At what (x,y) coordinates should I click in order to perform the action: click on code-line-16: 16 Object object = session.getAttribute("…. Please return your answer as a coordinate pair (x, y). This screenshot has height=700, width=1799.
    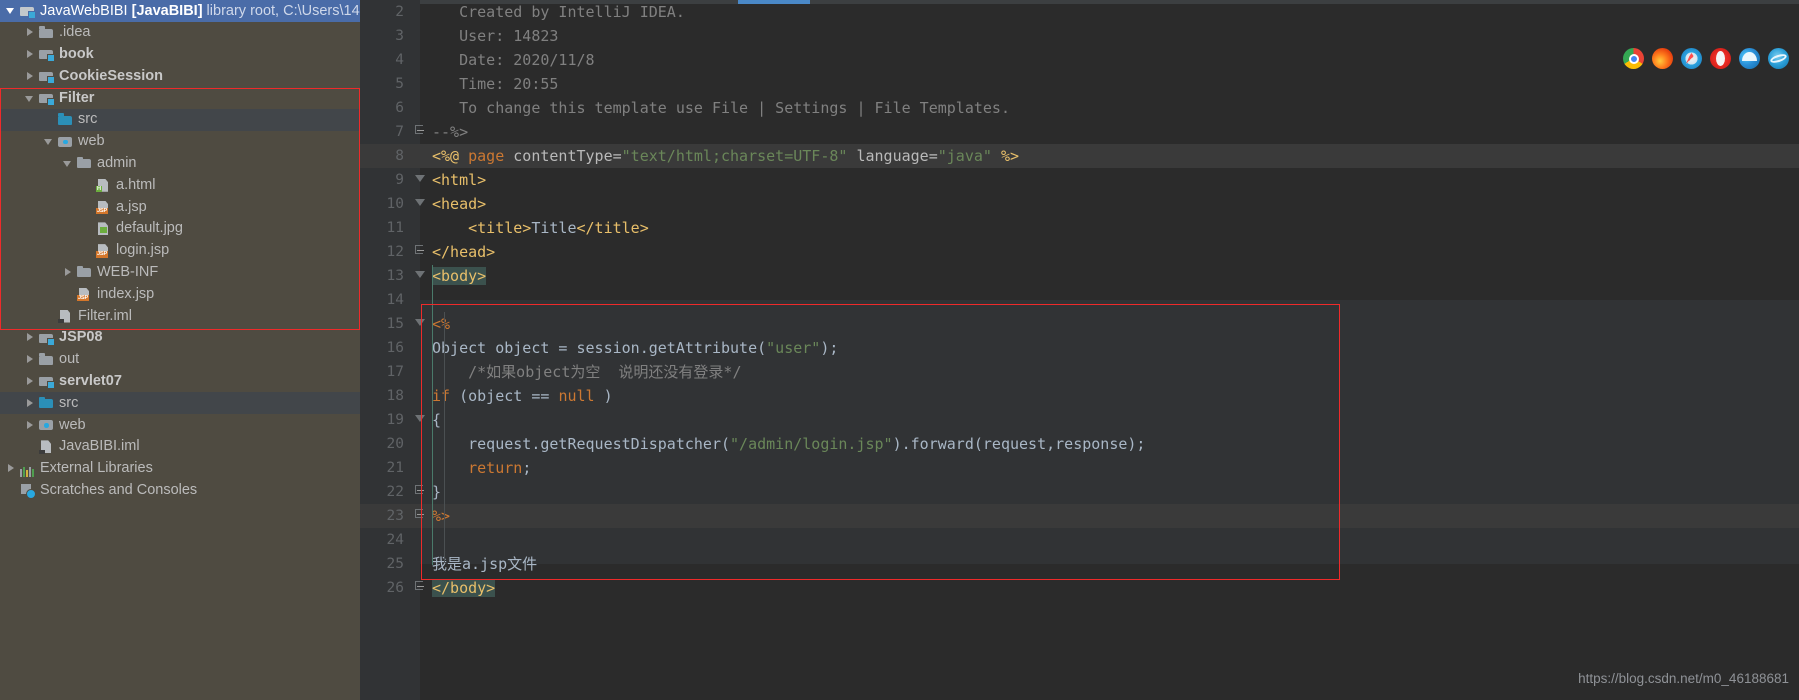
    Looking at the image, I should click on (1079, 348).